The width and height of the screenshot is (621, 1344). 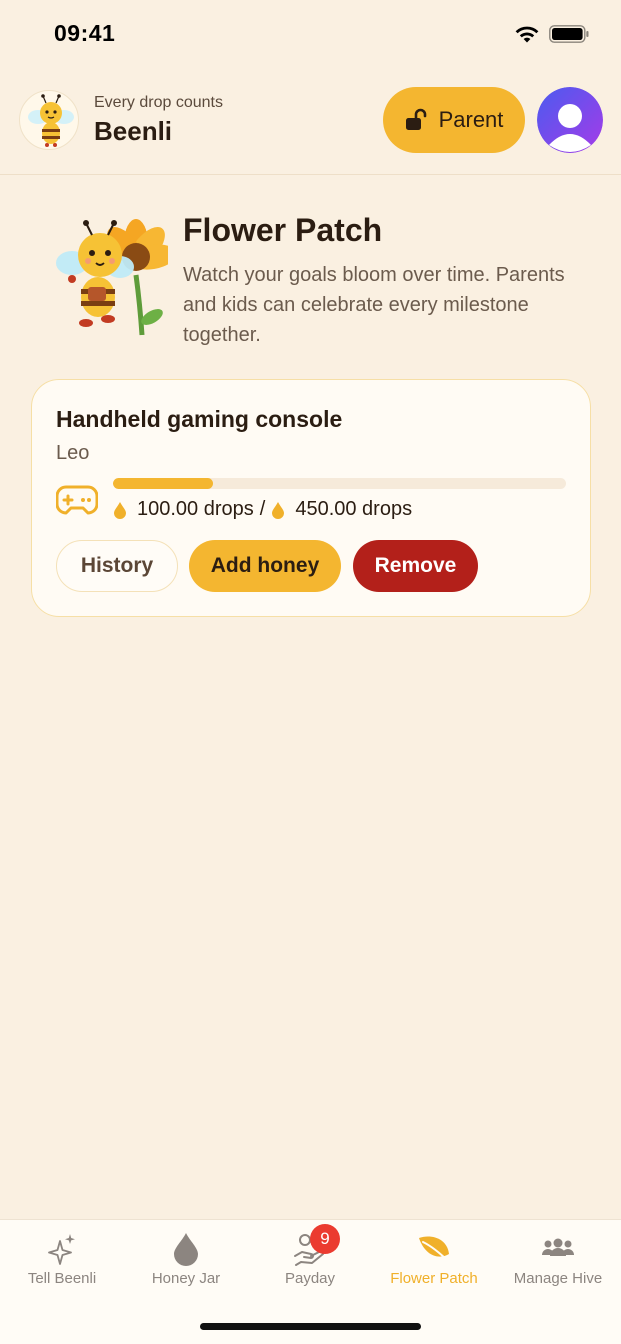 What do you see at coordinates (85, 33) in the screenshot?
I see `status-time: 09:41` at bounding box center [85, 33].